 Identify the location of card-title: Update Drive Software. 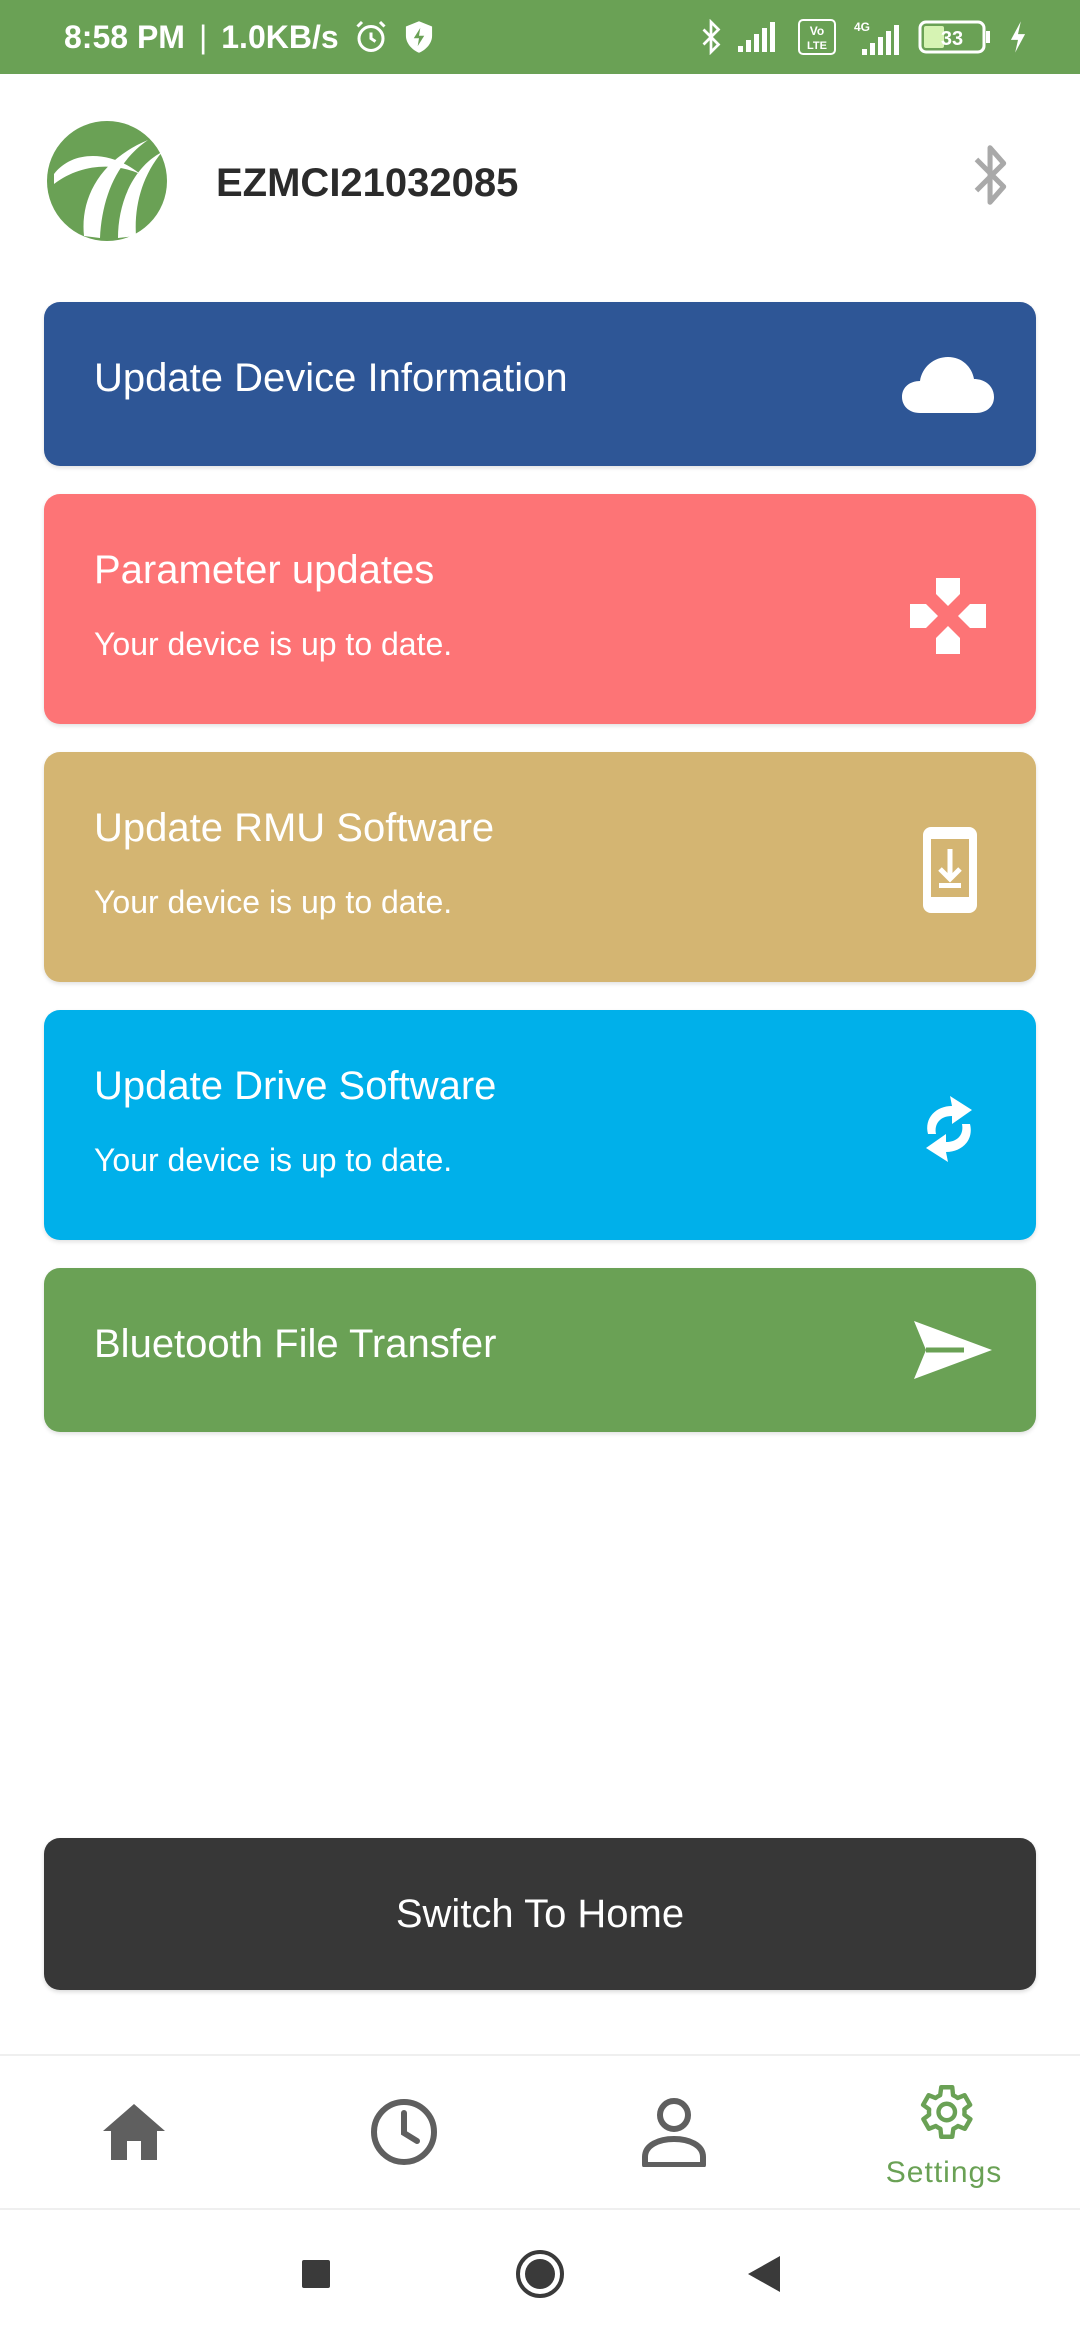
(295, 1086).